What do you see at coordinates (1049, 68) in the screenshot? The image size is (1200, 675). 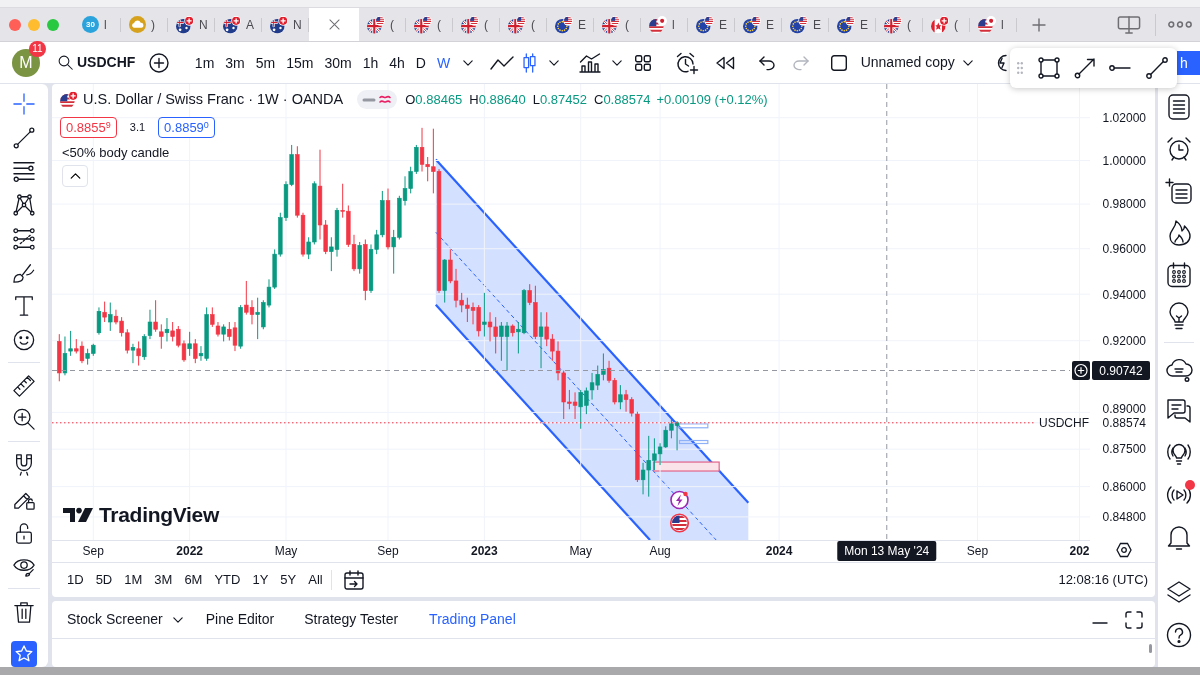 I see `rectangle-tool-icon` at bounding box center [1049, 68].